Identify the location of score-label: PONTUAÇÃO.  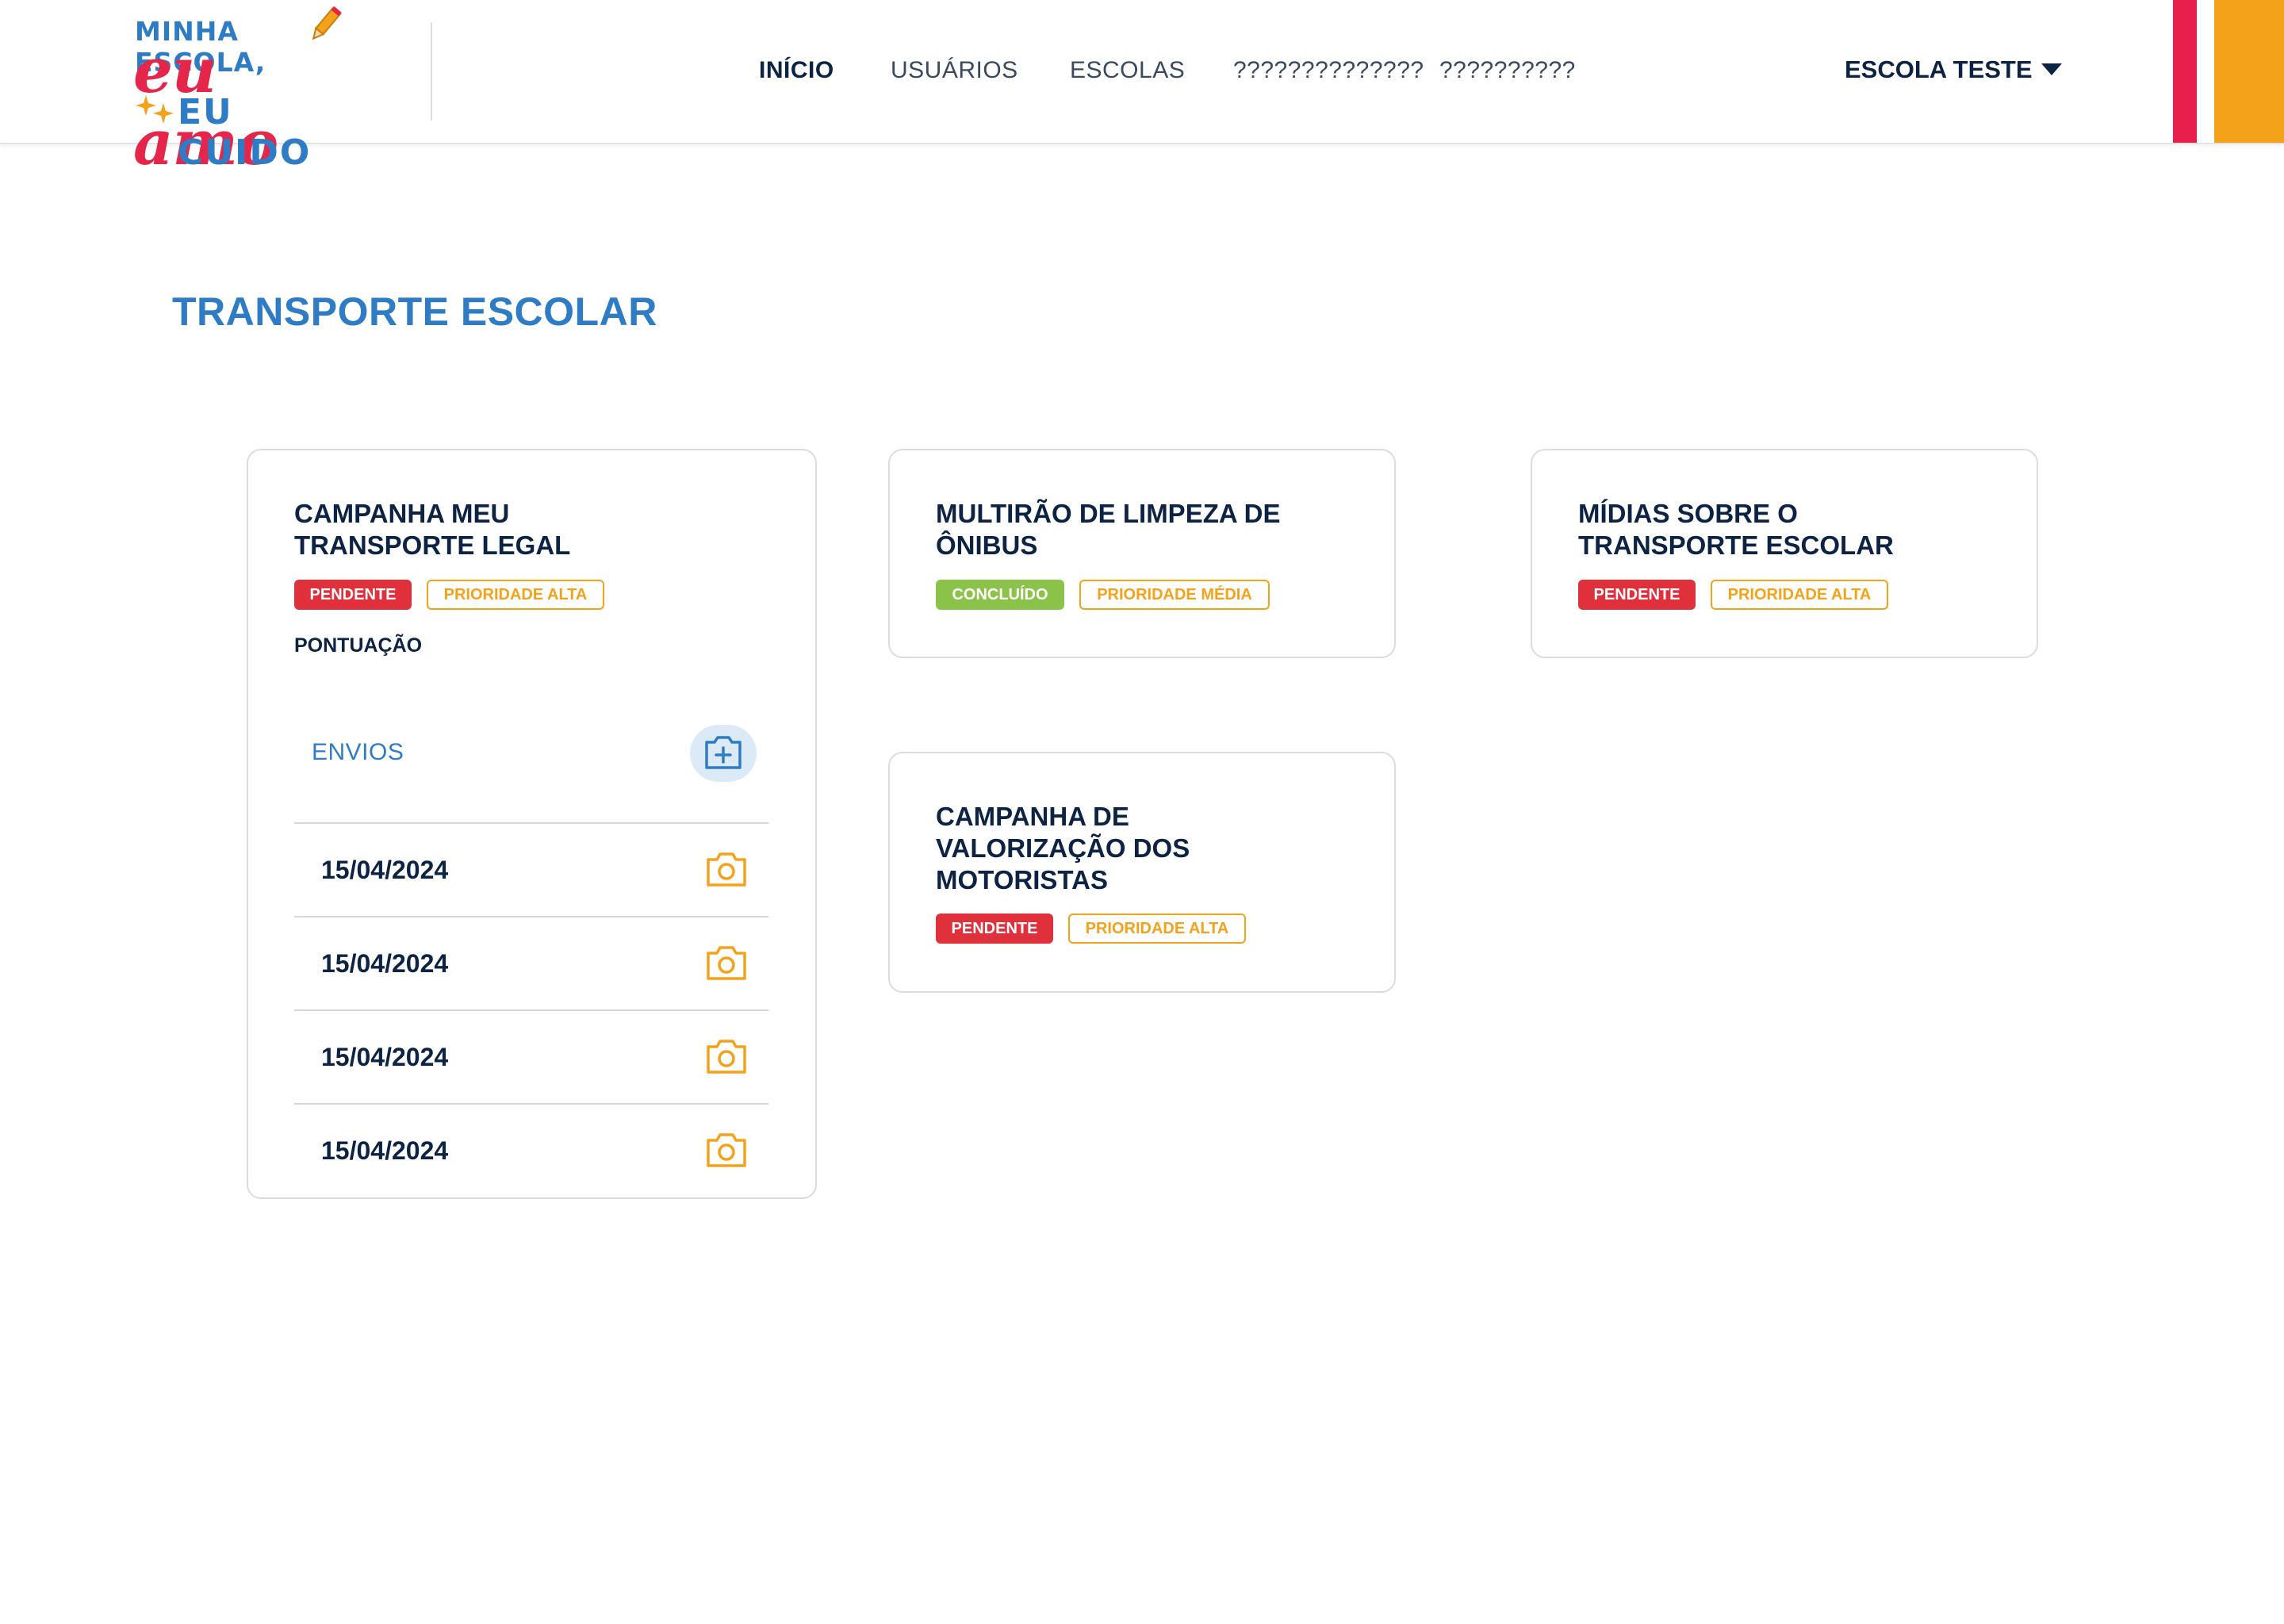
(358, 645).